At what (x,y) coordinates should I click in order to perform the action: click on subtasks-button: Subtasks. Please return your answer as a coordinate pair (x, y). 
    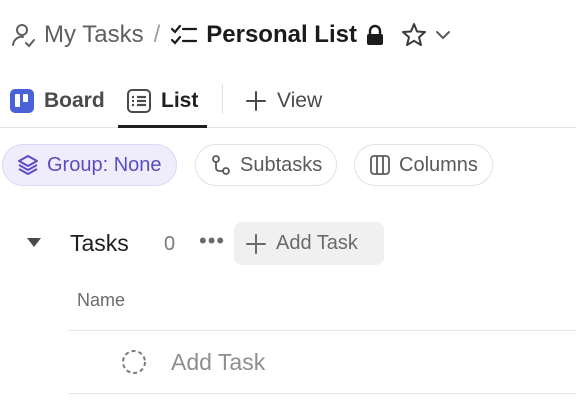
    Looking at the image, I should click on (266, 165).